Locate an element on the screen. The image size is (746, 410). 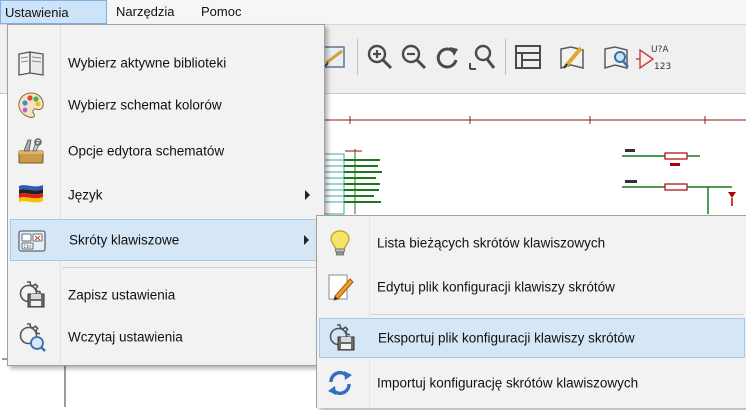
menubar: Ustawienia Narzędzia Pomoc is located at coordinates (373, 12).